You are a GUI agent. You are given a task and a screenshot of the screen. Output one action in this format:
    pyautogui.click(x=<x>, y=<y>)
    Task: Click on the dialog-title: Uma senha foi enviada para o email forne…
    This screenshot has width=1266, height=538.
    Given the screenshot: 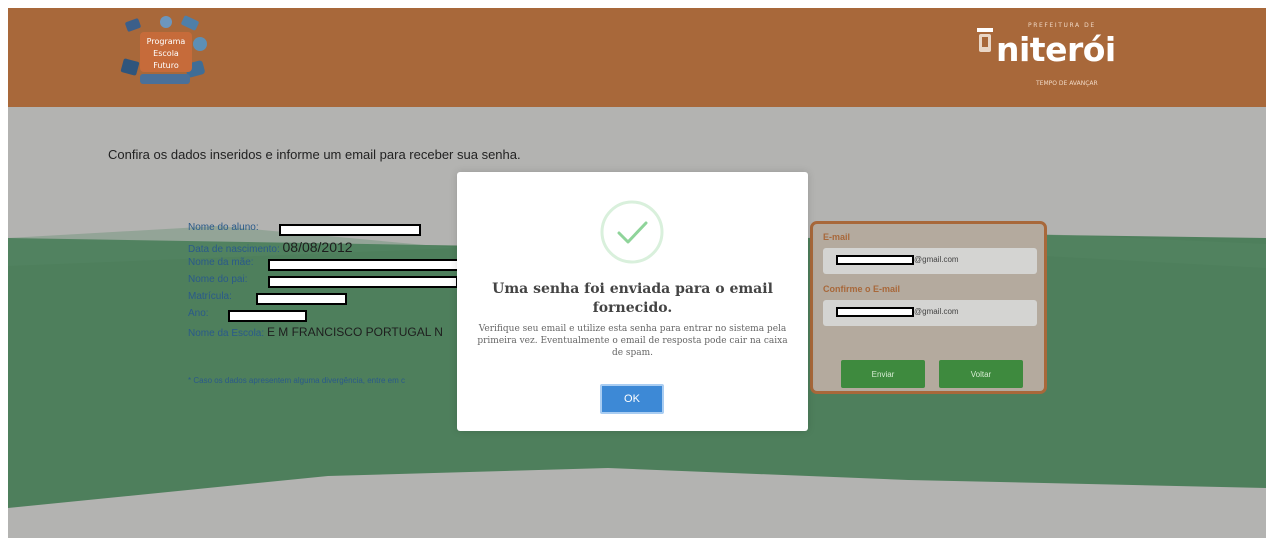 What is the action you would take?
    pyautogui.click(x=632, y=298)
    